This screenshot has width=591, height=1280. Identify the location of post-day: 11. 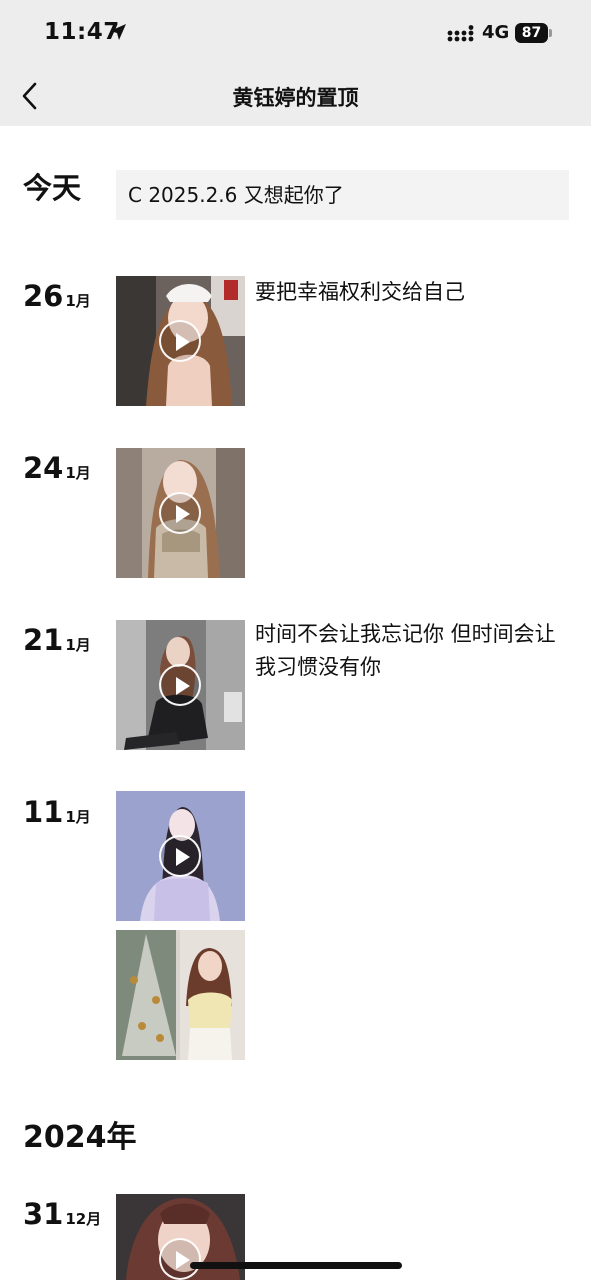
(43, 812).